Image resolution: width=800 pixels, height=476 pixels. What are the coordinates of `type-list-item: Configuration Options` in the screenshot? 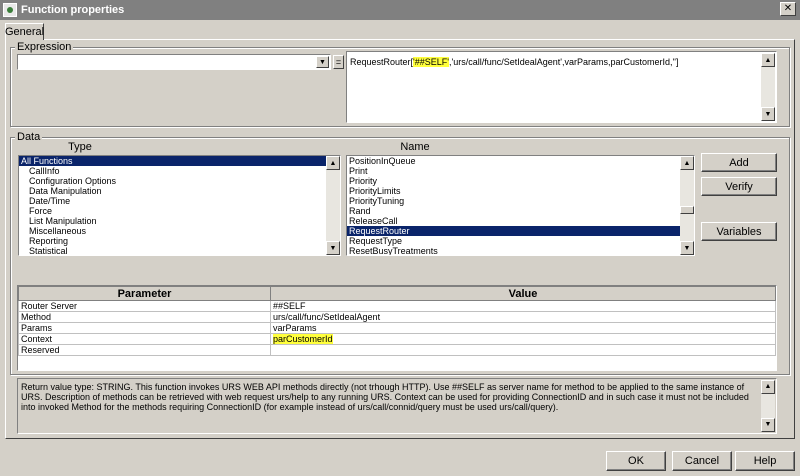 It's located at (179, 181).